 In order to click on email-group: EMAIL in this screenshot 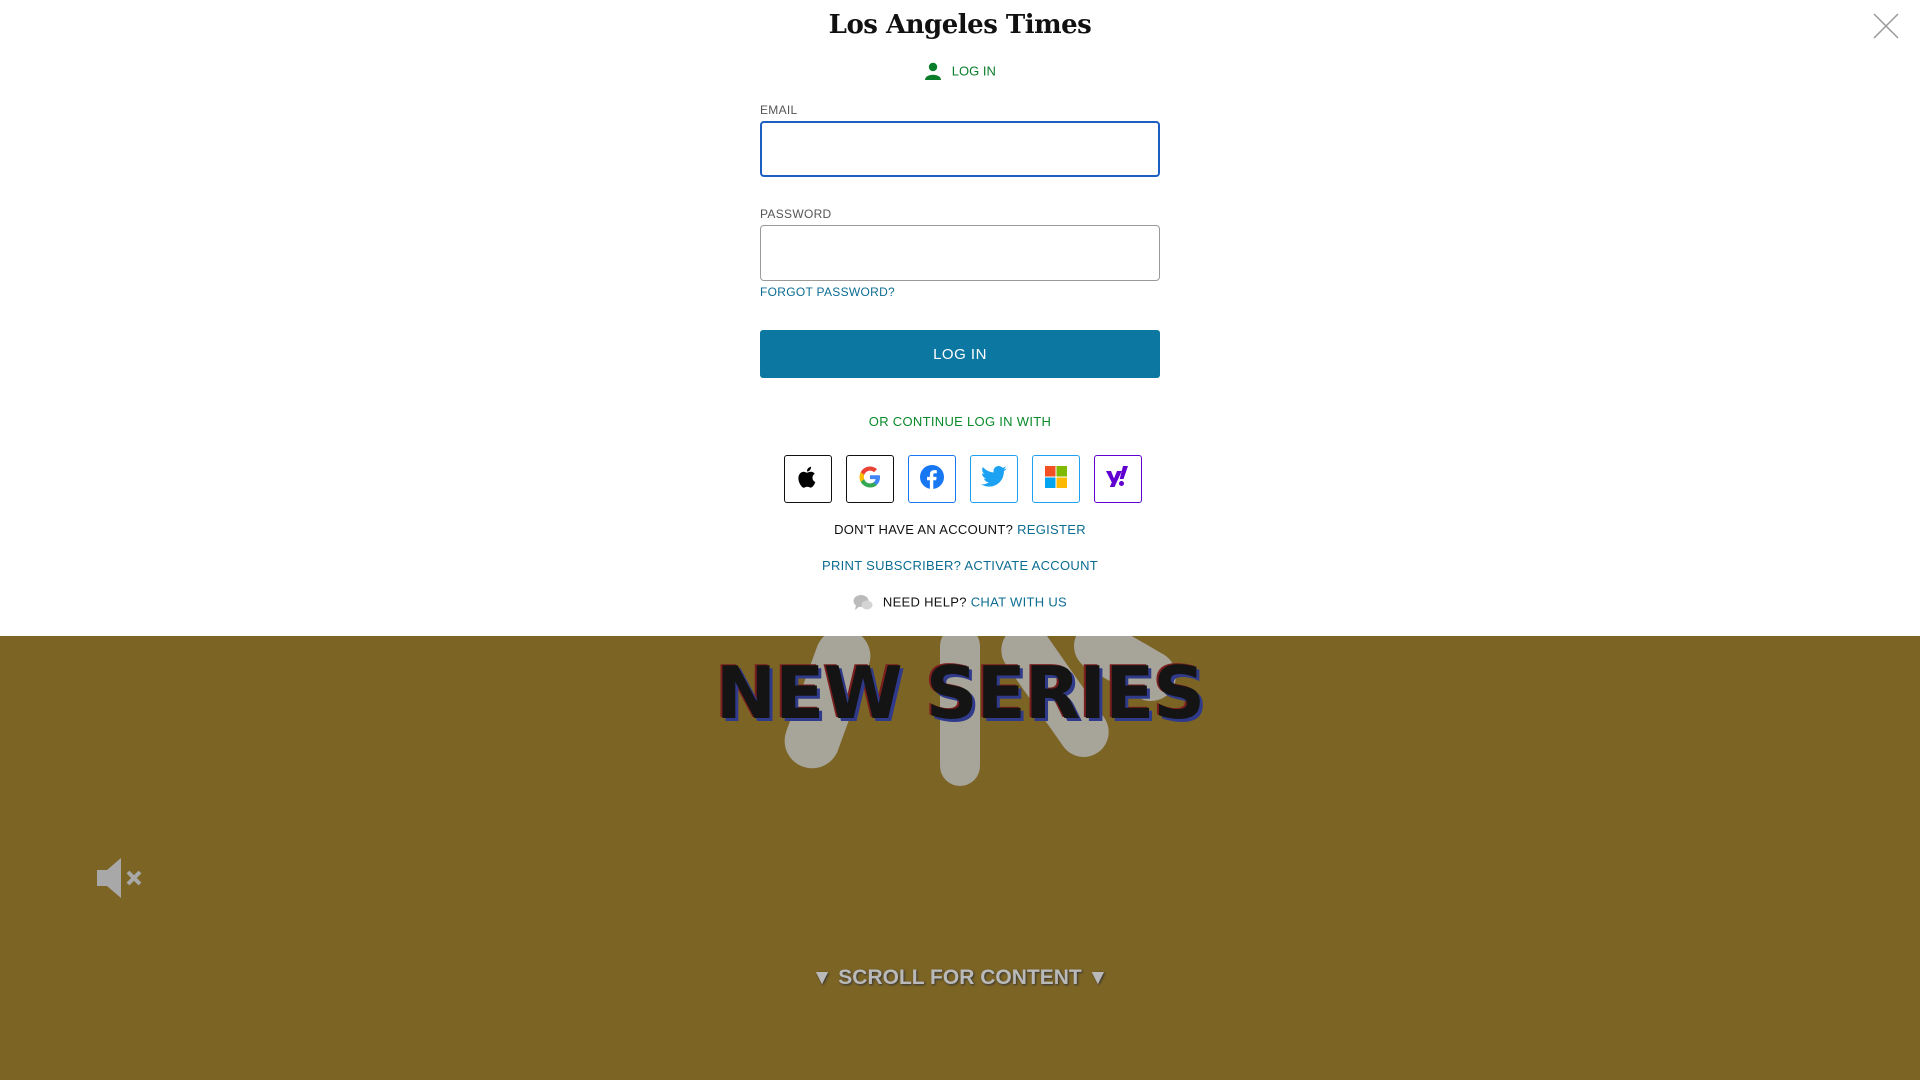, I will do `click(960, 140)`.